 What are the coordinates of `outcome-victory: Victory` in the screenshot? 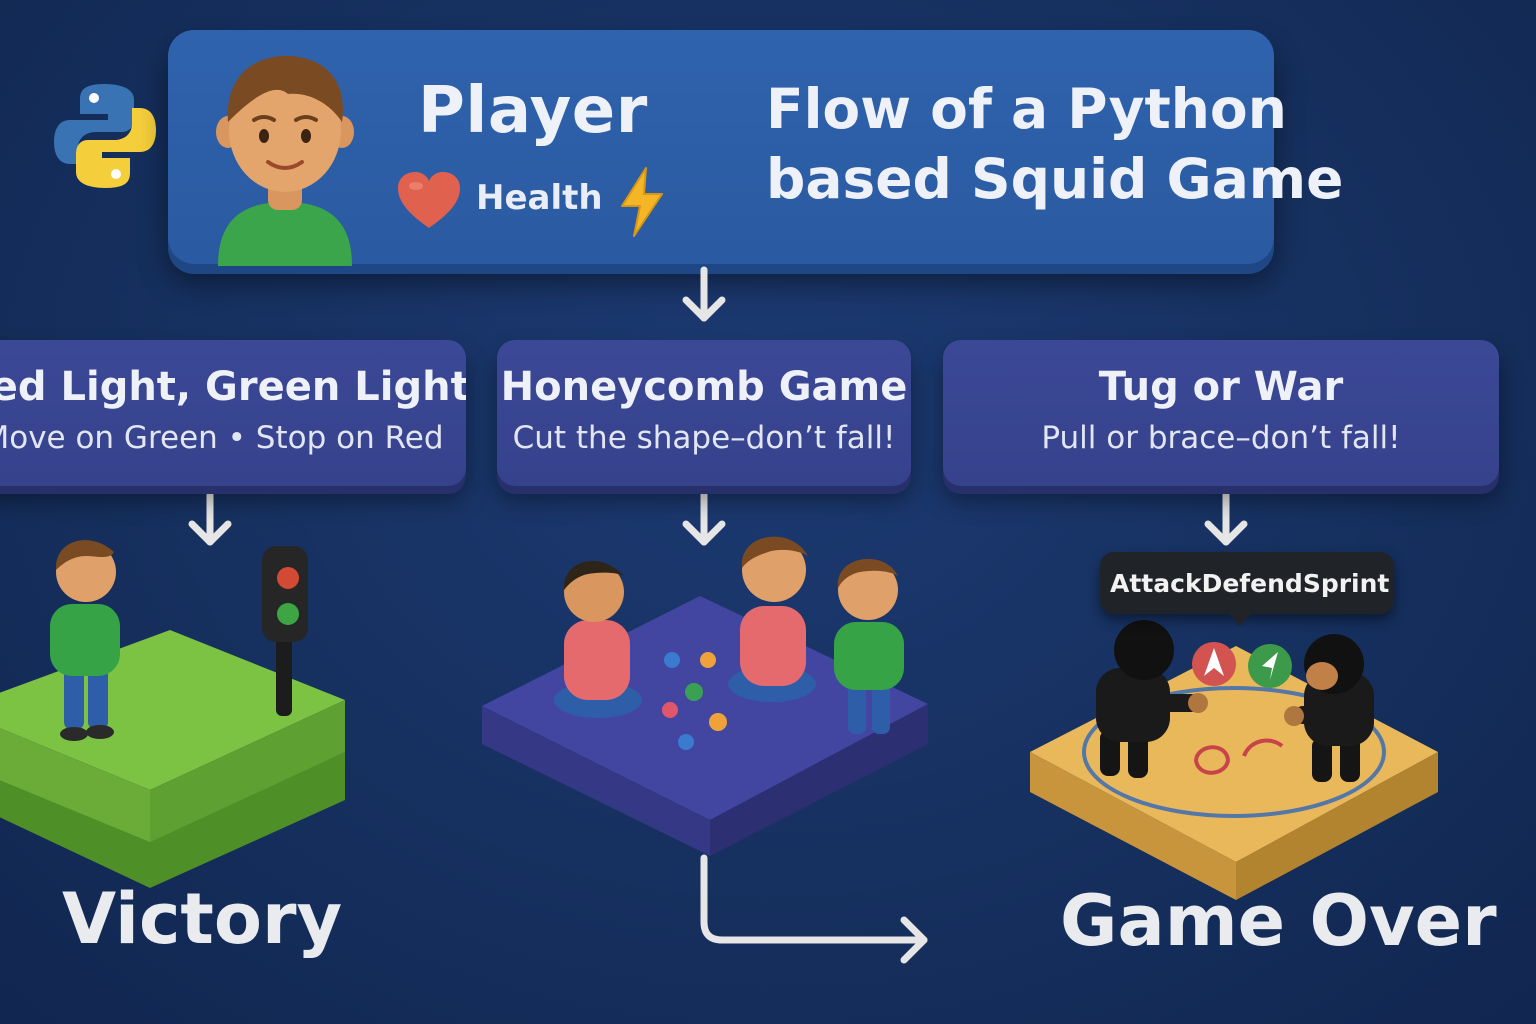 It's located at (202, 919).